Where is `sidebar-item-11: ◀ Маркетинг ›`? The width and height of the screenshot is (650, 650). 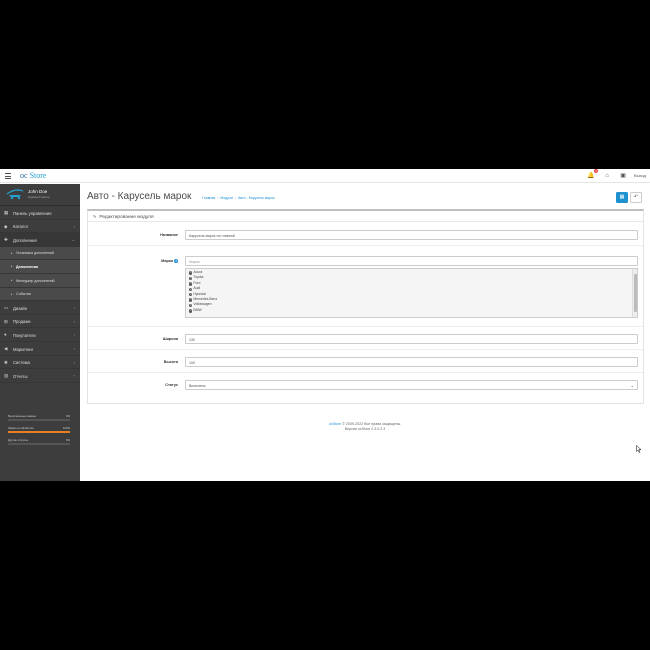 sidebar-item-11: ◀ Маркетинг › is located at coordinates (40, 349).